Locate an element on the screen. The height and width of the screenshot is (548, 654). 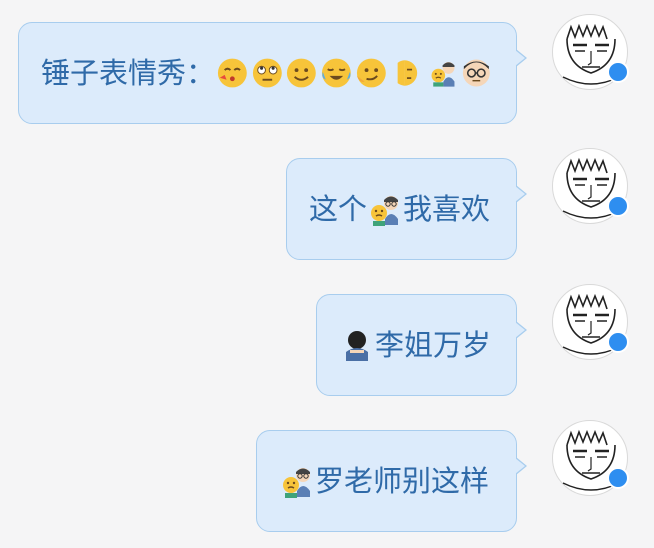
message-bubble-2: 这个 我喜欢 is located at coordinates (406, 209).